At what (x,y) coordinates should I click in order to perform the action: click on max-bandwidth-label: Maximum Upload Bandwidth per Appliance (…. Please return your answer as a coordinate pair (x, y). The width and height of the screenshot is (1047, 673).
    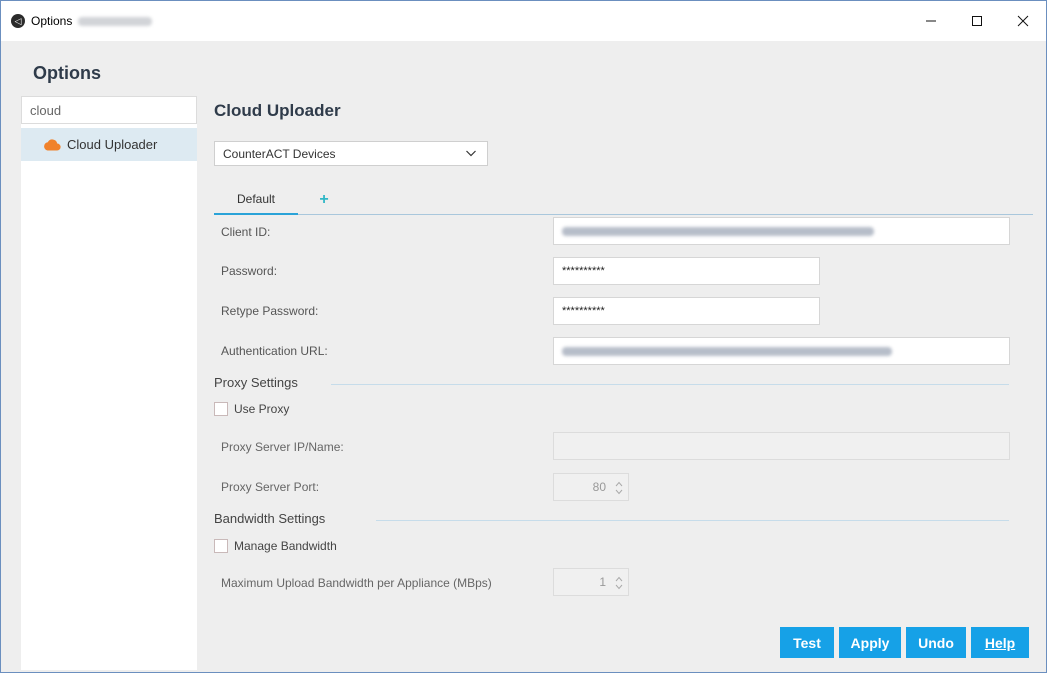
    Looking at the image, I should click on (356, 583).